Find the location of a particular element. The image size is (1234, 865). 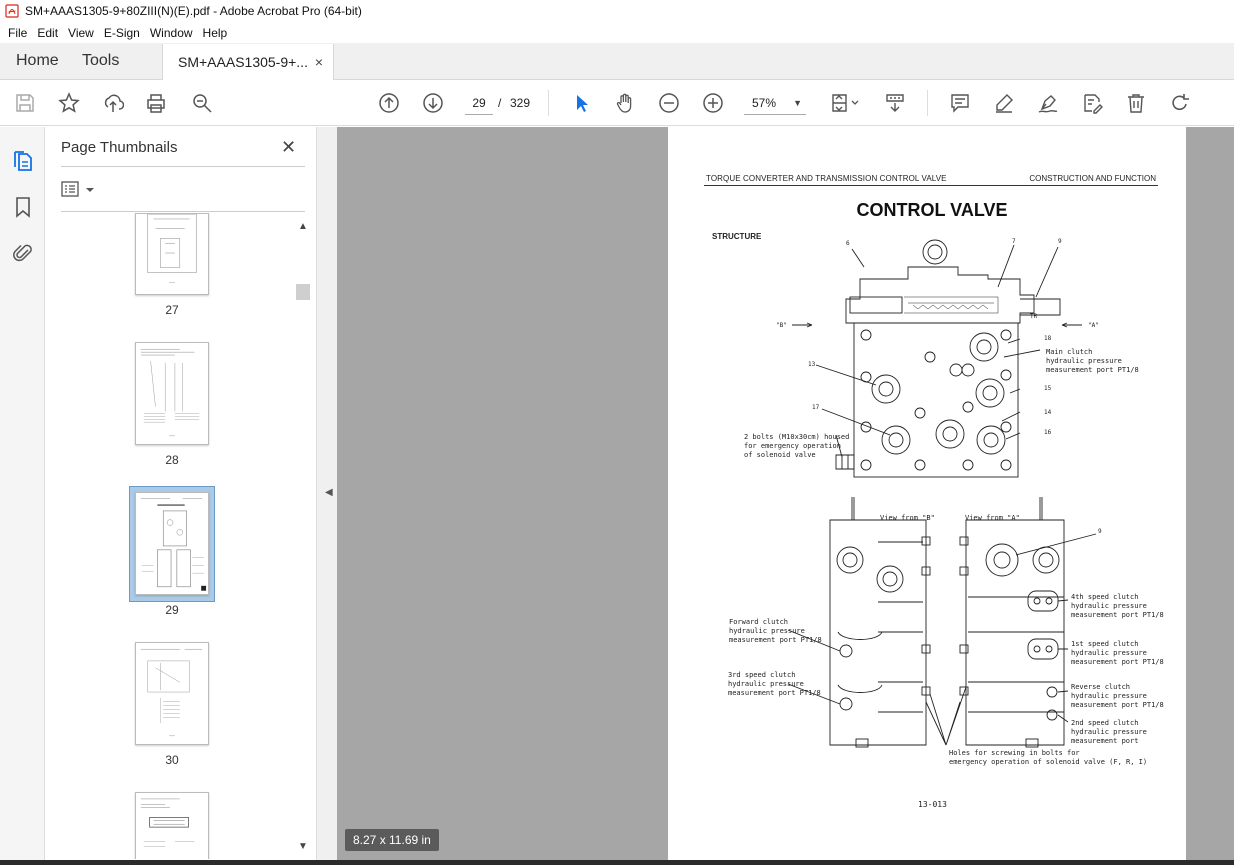

callout-14: 14 is located at coordinates (1048, 412).